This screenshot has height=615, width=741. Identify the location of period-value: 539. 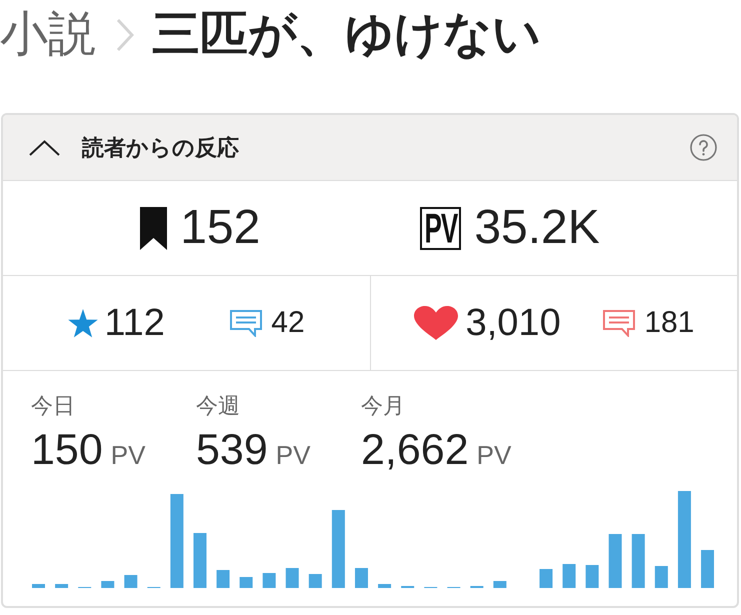
(232, 450).